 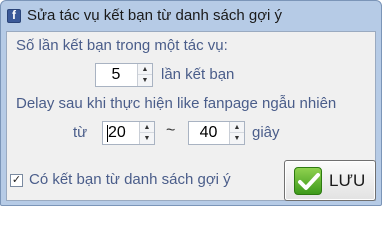 I want to click on save-button: LƯU, so click(x=330, y=180).